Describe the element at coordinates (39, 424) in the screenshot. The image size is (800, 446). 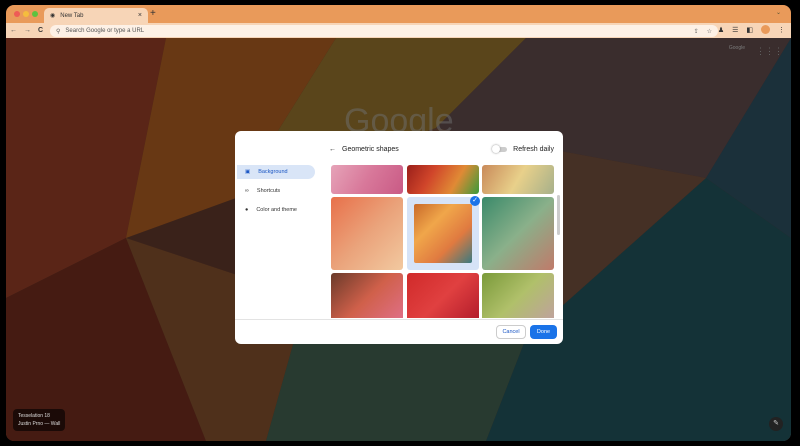
I see `attribution-author: Justin Prno — Wall` at that location.